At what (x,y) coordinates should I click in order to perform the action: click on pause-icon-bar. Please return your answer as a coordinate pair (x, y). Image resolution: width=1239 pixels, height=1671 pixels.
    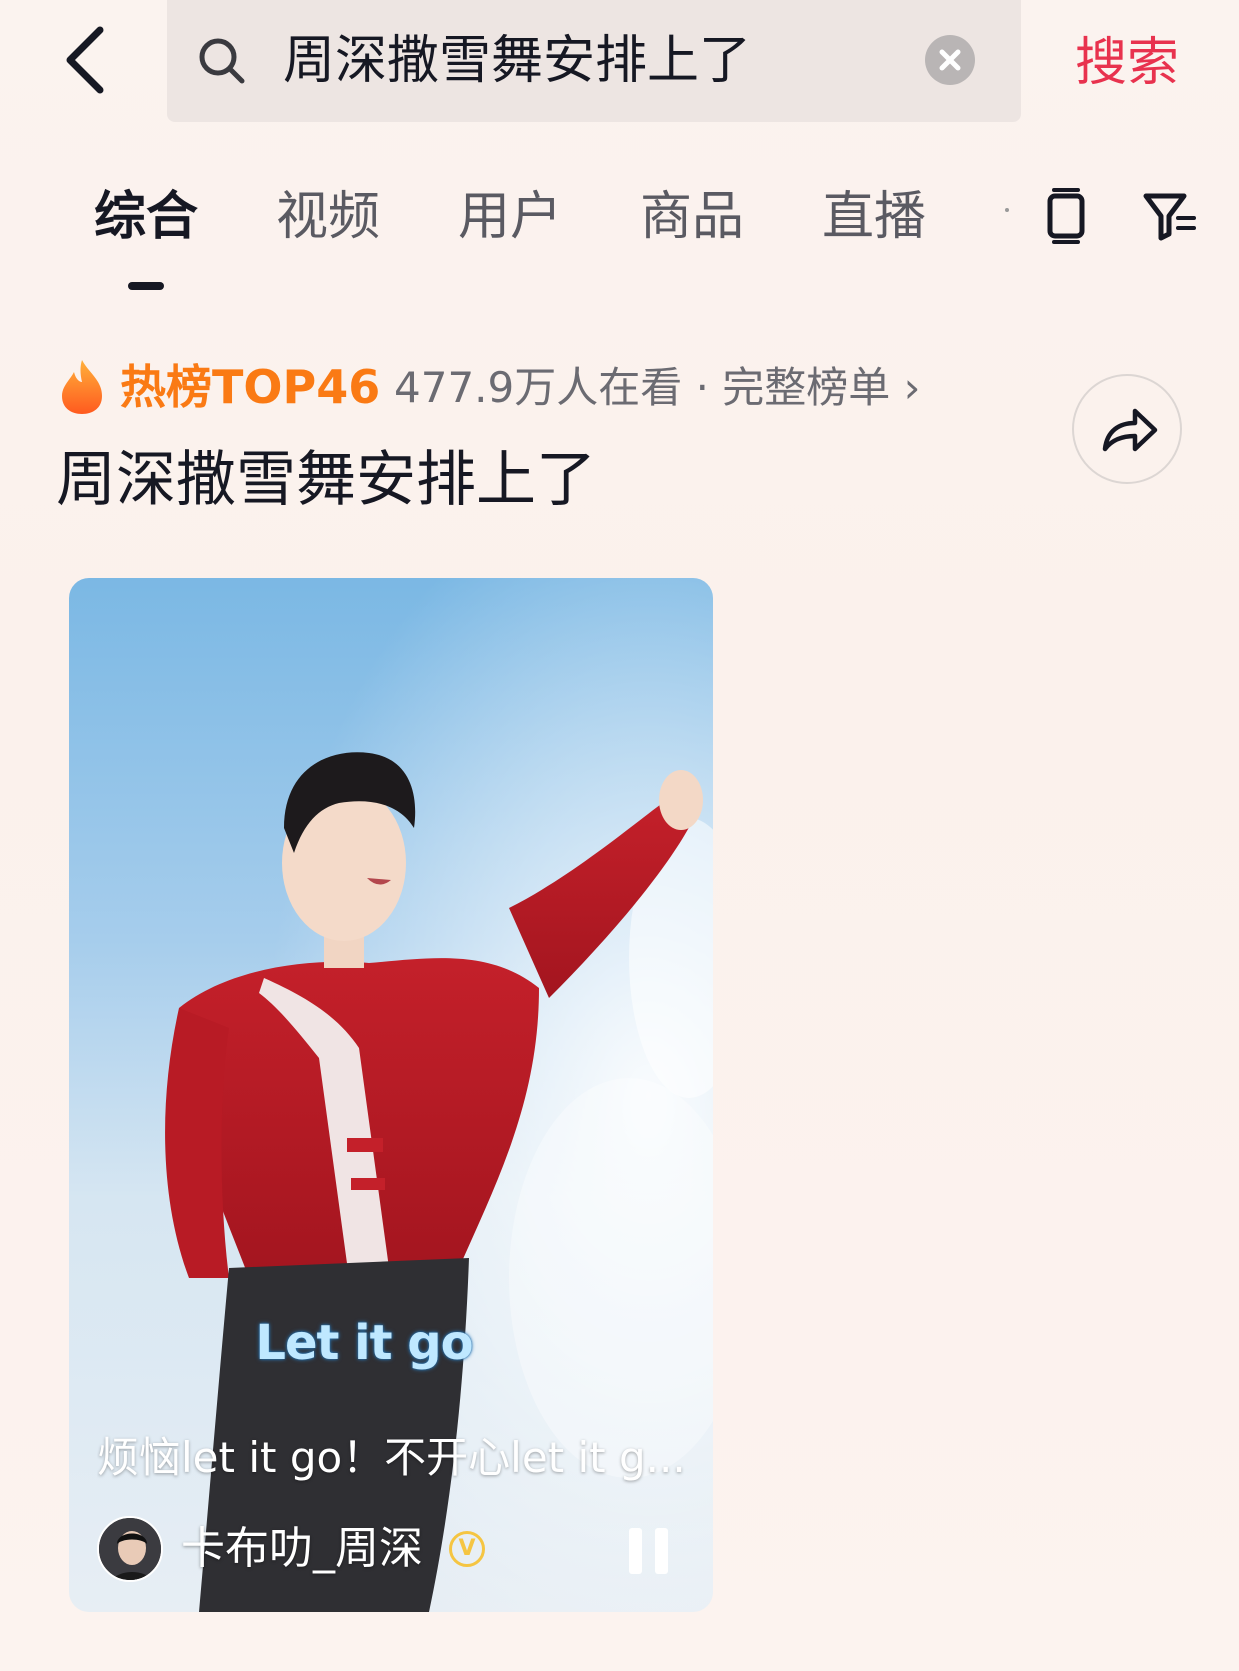
    Looking at the image, I should click on (661, 1551).